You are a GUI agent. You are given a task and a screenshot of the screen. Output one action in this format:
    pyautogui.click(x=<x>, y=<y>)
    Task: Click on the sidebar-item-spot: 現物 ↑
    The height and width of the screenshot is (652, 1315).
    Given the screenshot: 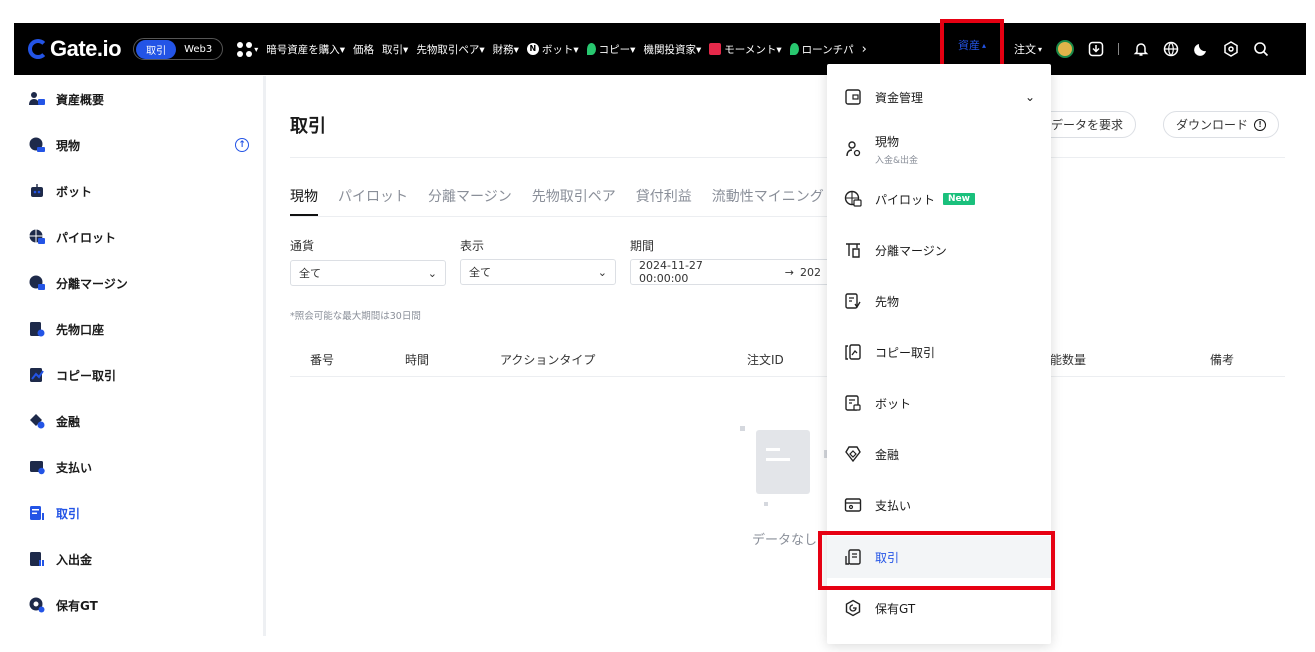 What is the action you would take?
    pyautogui.click(x=138, y=145)
    